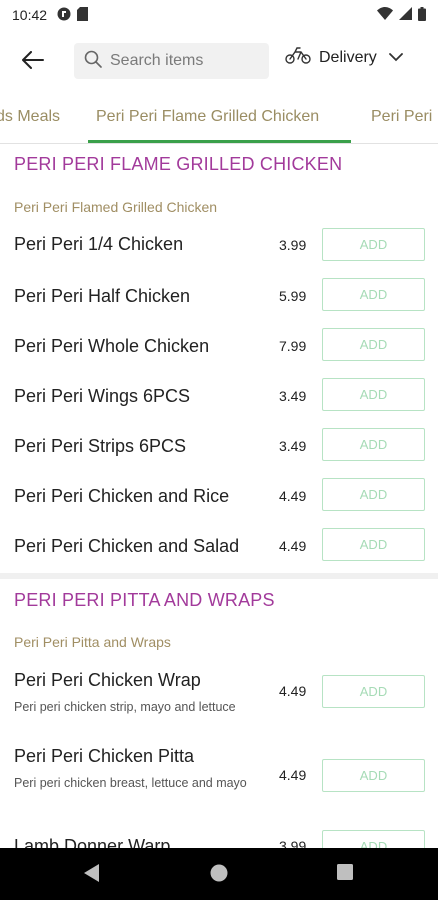 This screenshot has width=438, height=900. What do you see at coordinates (83, 15) in the screenshot?
I see `sd-card-icon` at bounding box center [83, 15].